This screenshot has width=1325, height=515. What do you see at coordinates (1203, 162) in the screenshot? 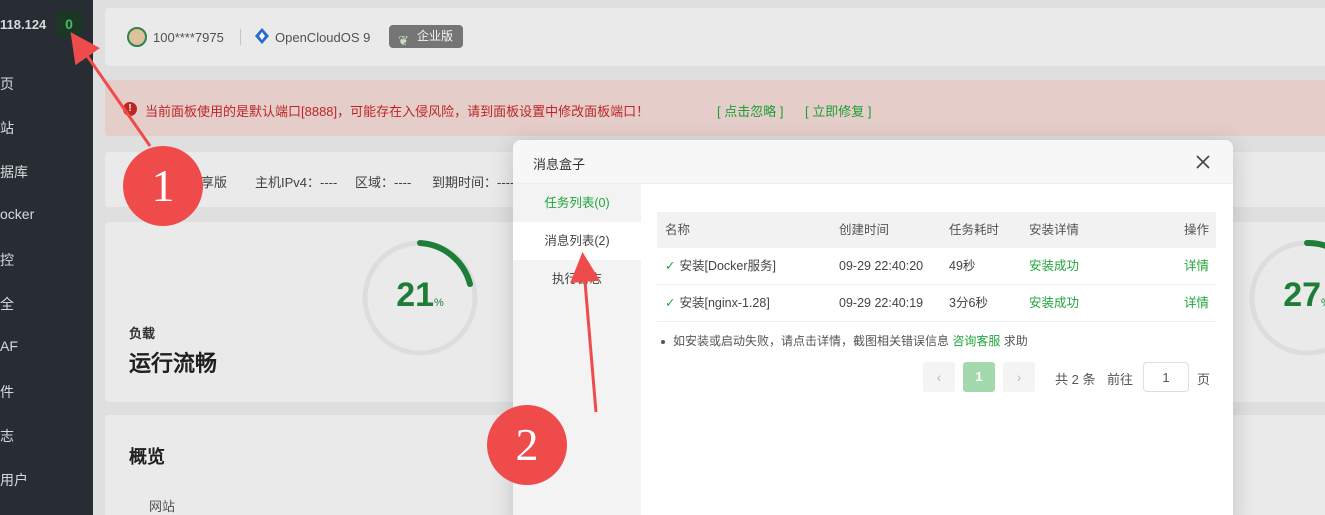
I see `close-icon` at bounding box center [1203, 162].